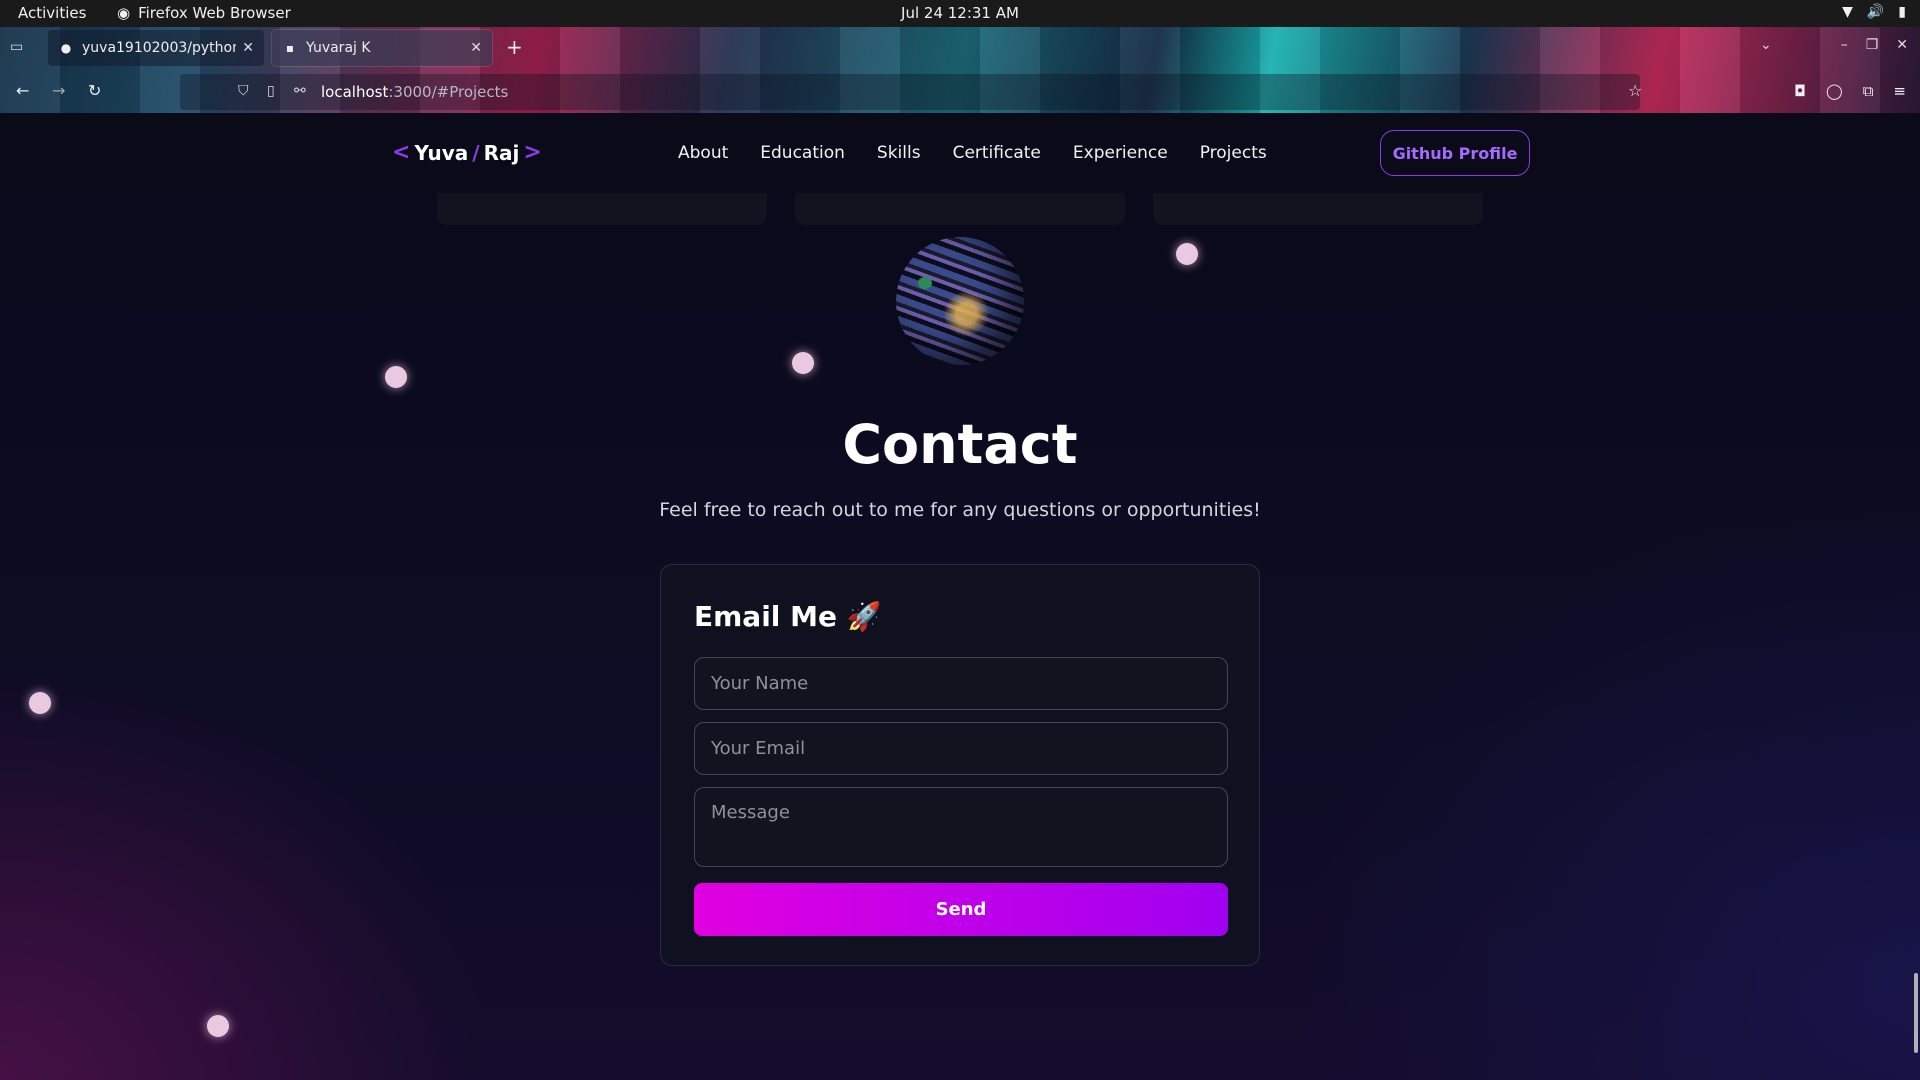 This screenshot has width=1920, height=1080. What do you see at coordinates (960, 301) in the screenshot?
I see `globe-image` at bounding box center [960, 301].